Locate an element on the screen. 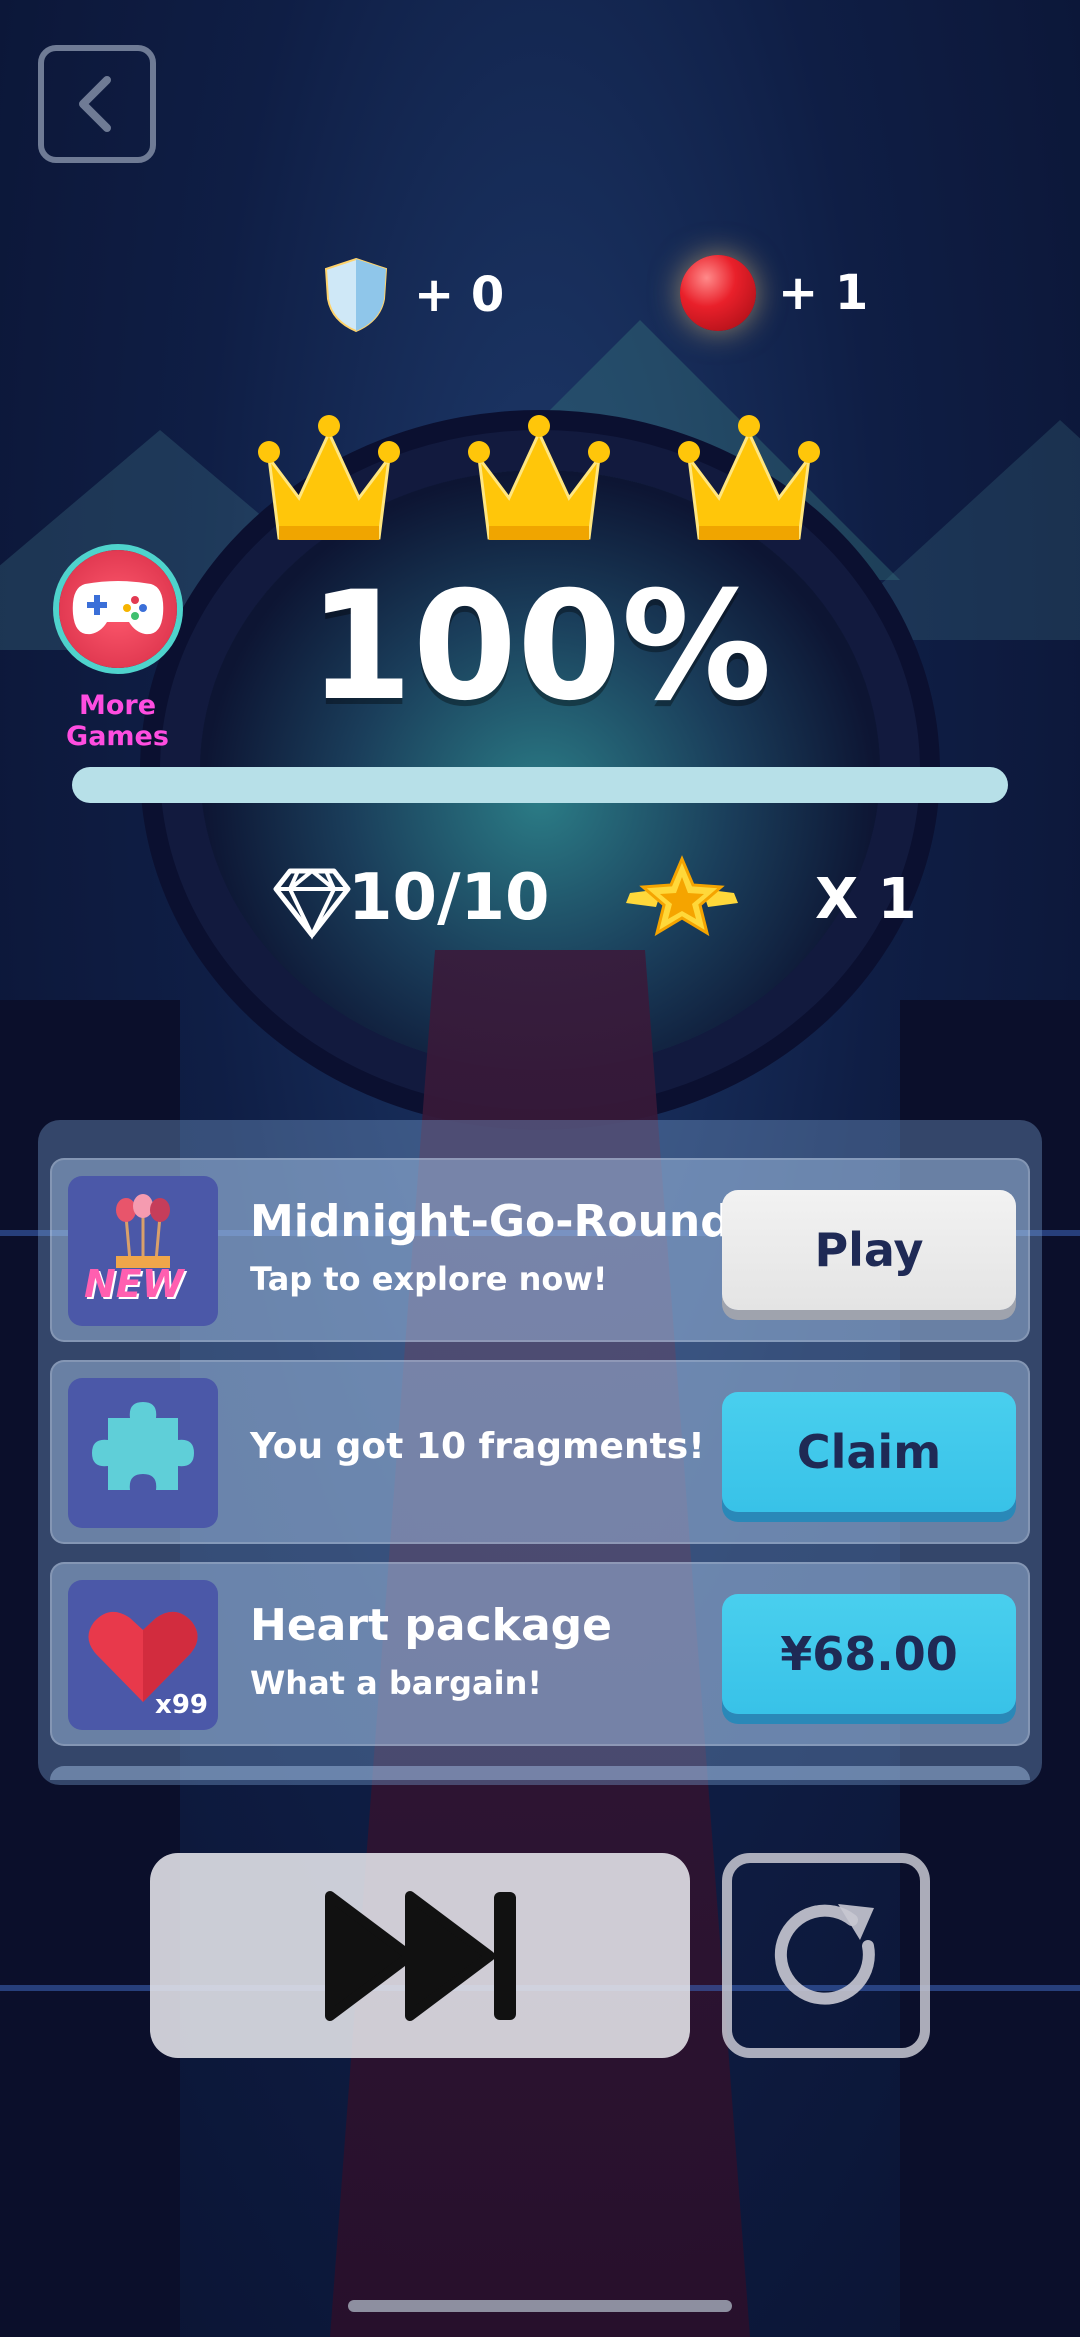  fast-forward-icon is located at coordinates (420, 1955).